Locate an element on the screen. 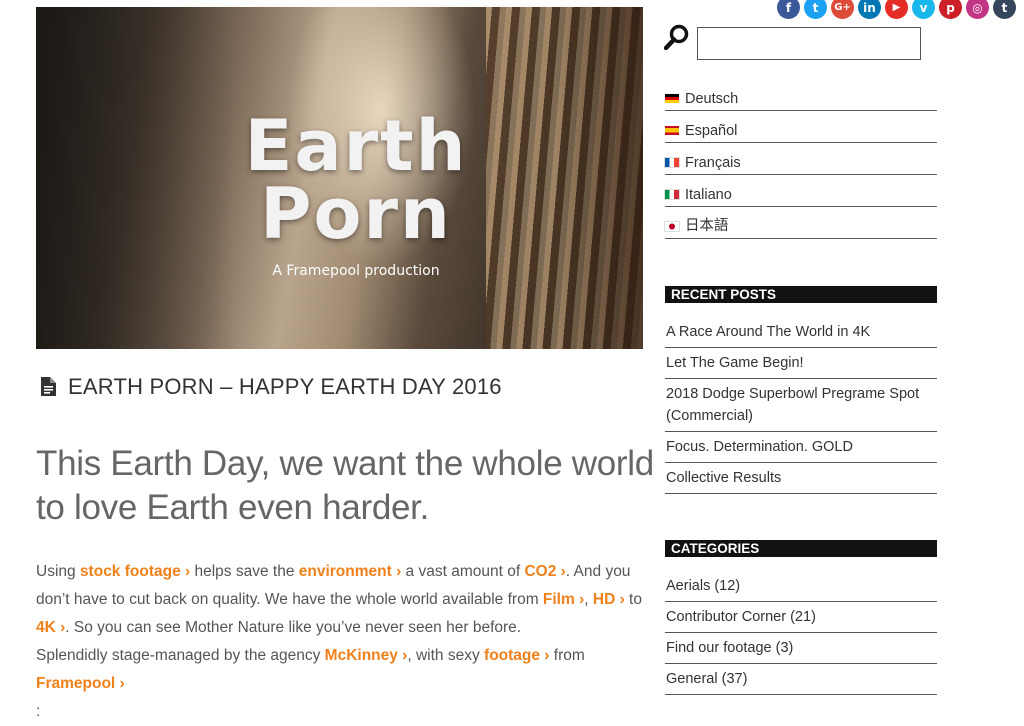 This screenshot has height=726, width=1024. body-text: to is located at coordinates (633, 599).